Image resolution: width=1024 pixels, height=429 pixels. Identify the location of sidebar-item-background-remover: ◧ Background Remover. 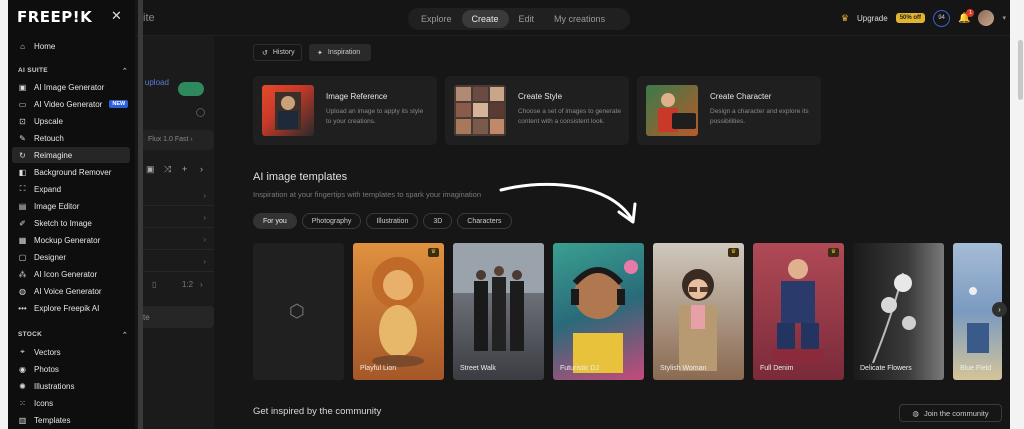
(71, 172).